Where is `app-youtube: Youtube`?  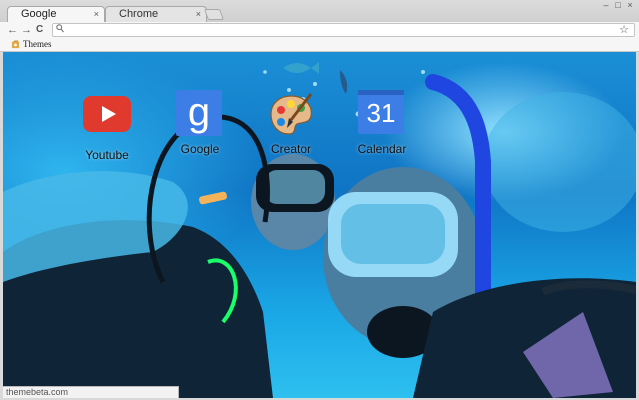
app-youtube: Youtube is located at coordinates (107, 126).